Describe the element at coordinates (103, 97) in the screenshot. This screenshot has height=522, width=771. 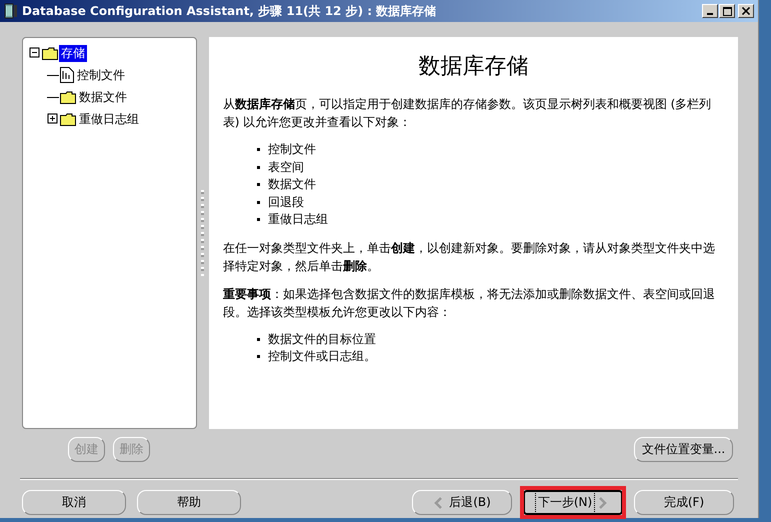
I see `tree-item: 数据文件` at that location.